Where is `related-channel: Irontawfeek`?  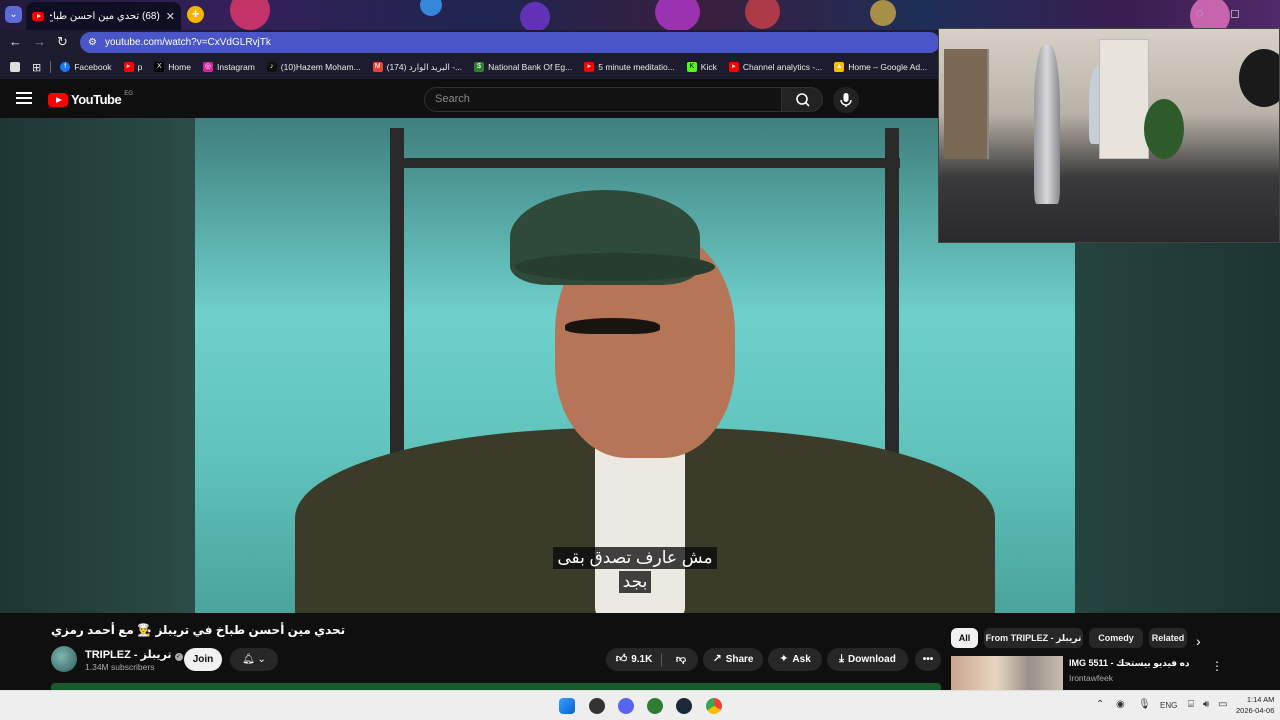 related-channel: Irontawfeek is located at coordinates (1091, 678).